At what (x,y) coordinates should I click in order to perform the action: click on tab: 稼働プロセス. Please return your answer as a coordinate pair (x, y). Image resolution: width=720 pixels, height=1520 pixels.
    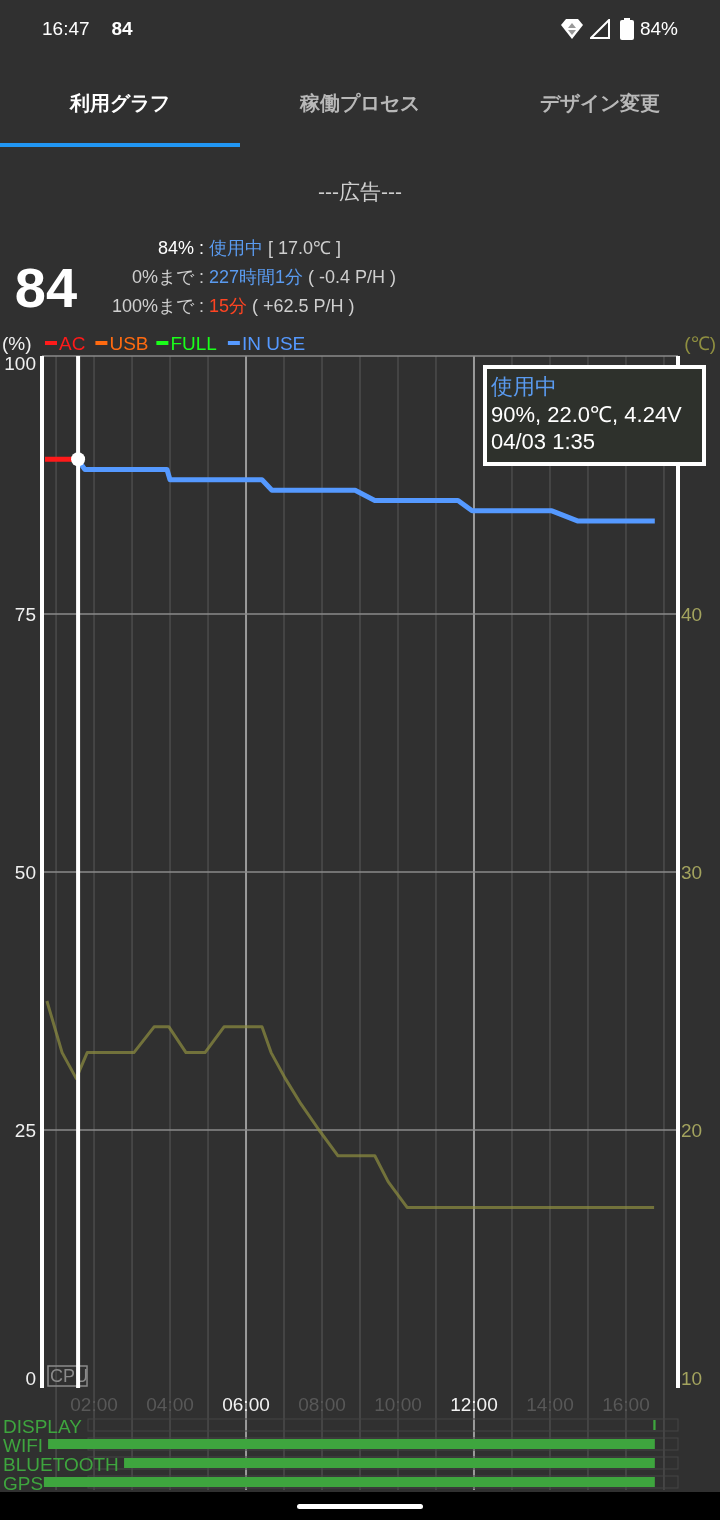
    Looking at the image, I should click on (360, 102).